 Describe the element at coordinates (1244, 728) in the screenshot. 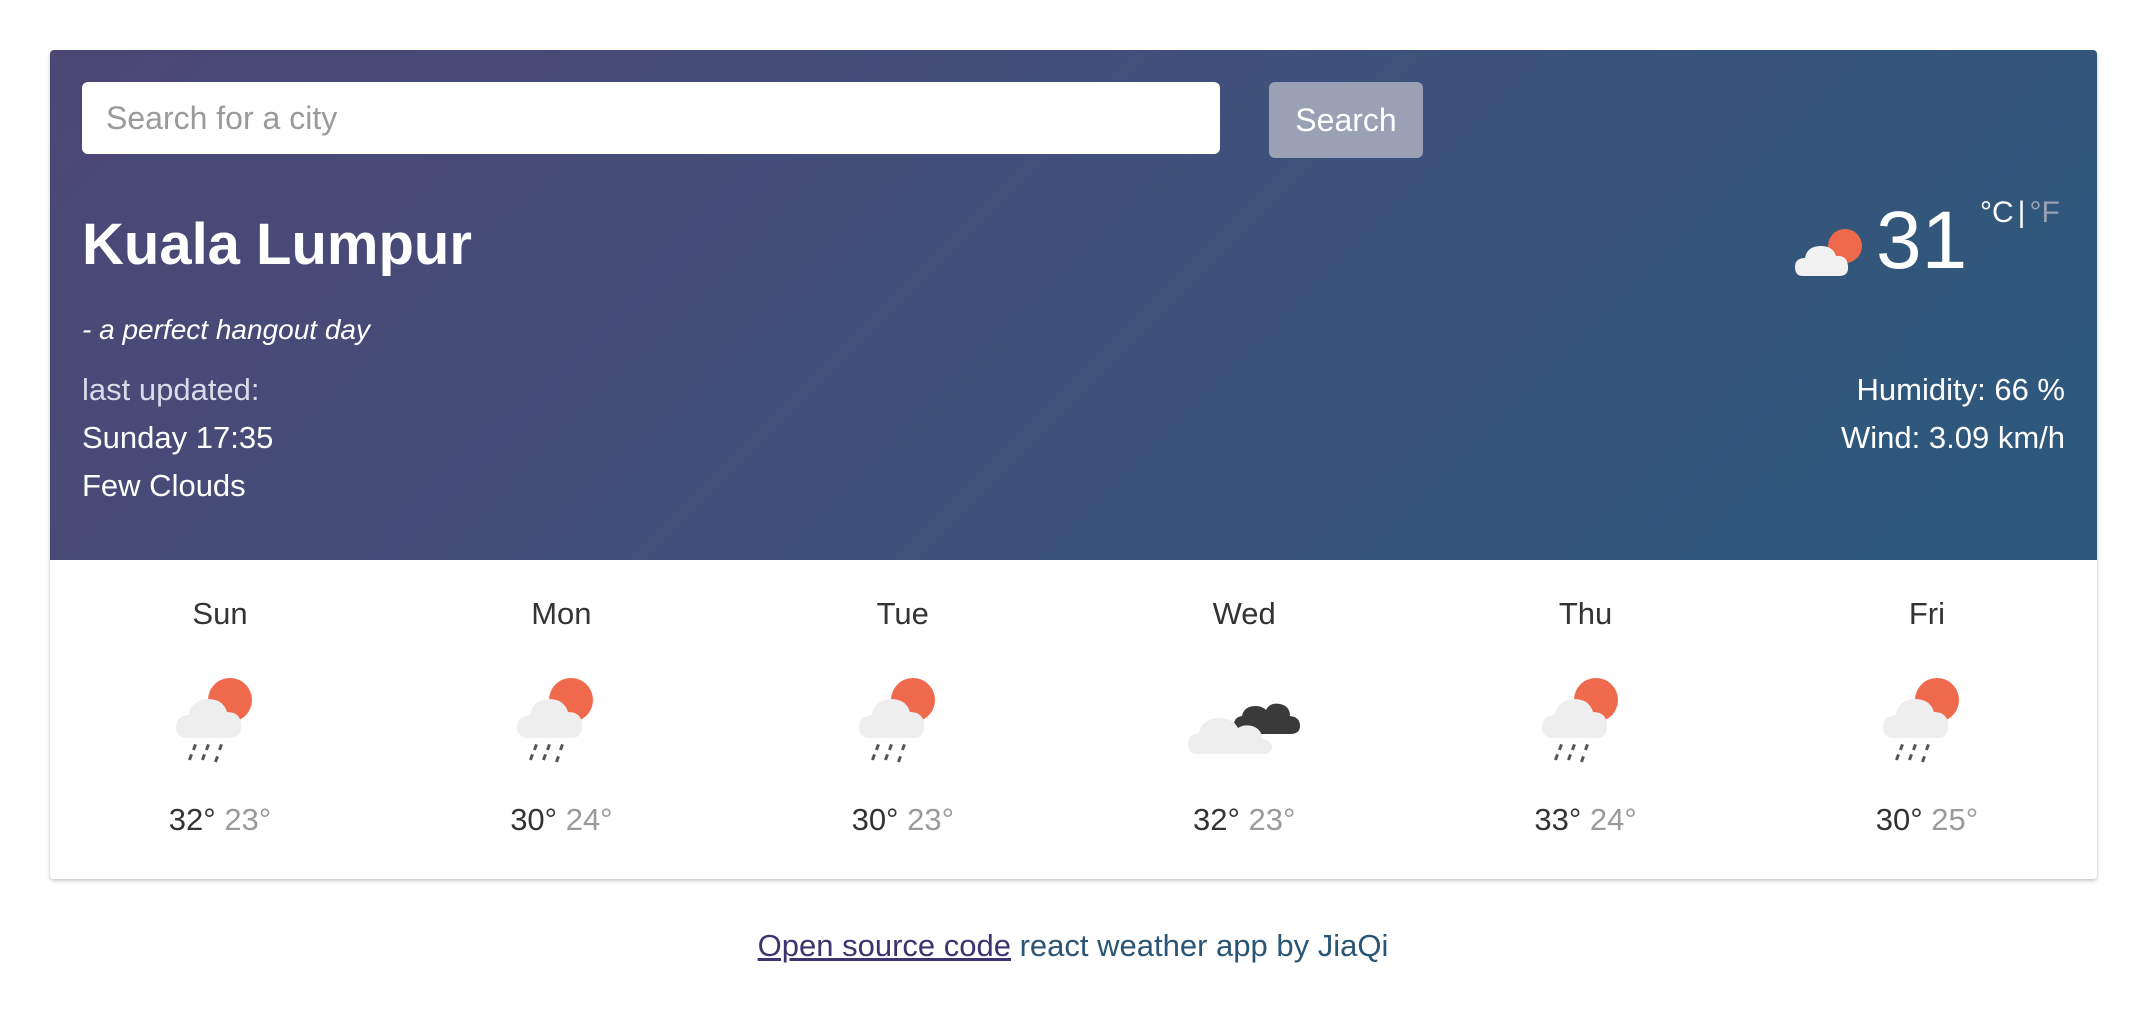

I see `broken-clouds-icon` at that location.